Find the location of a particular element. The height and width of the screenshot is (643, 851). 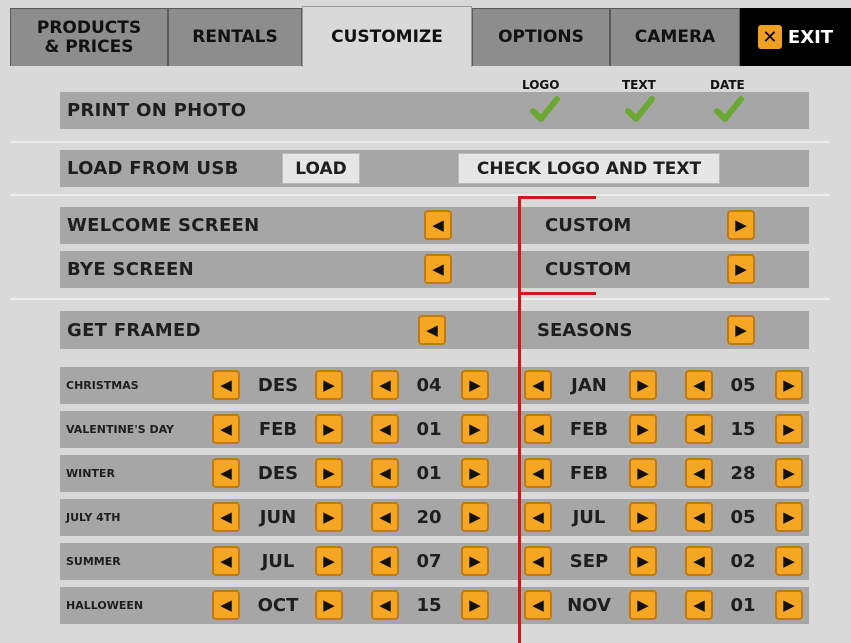

tab-options: OPTIONS is located at coordinates (541, 37).